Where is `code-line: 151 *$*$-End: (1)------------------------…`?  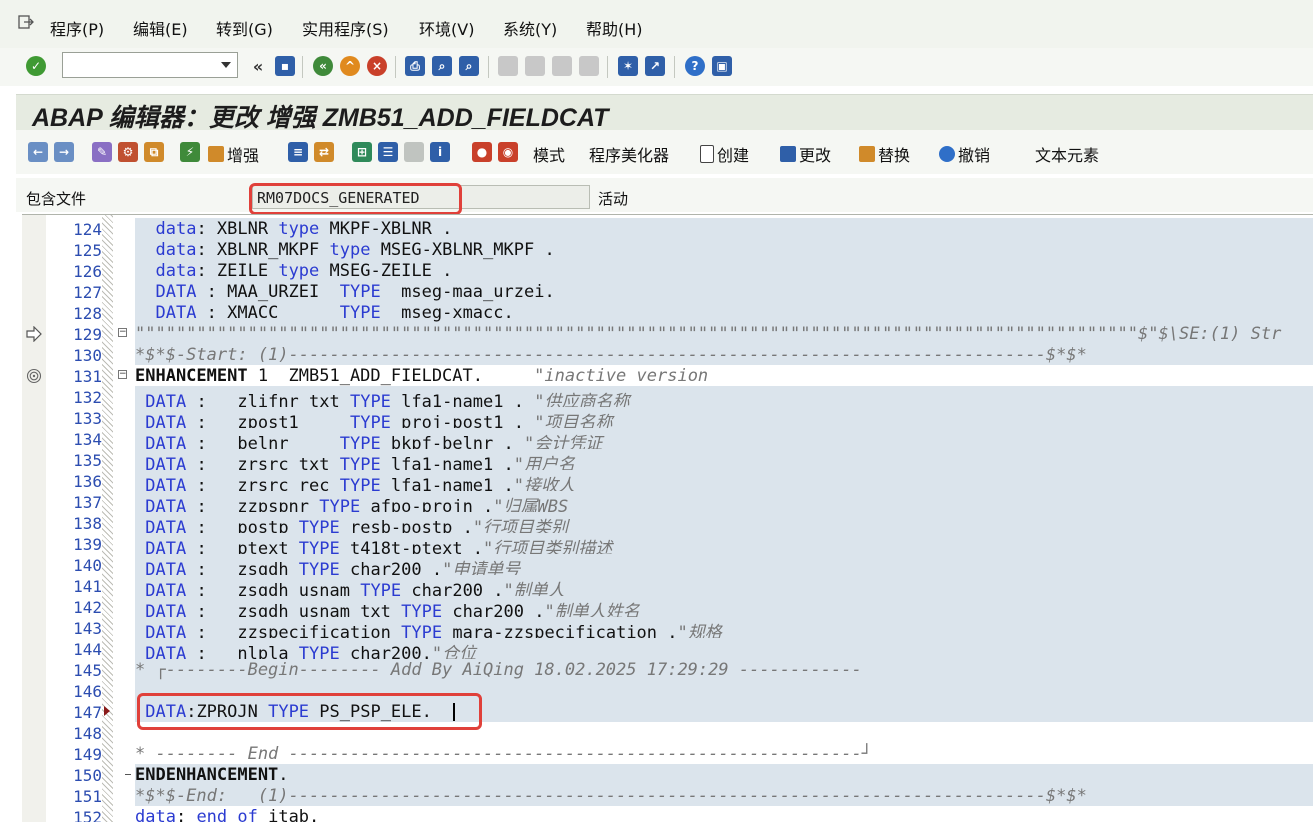 code-line: 151 *$*$-End: (1)------------------------… is located at coordinates (667, 795).